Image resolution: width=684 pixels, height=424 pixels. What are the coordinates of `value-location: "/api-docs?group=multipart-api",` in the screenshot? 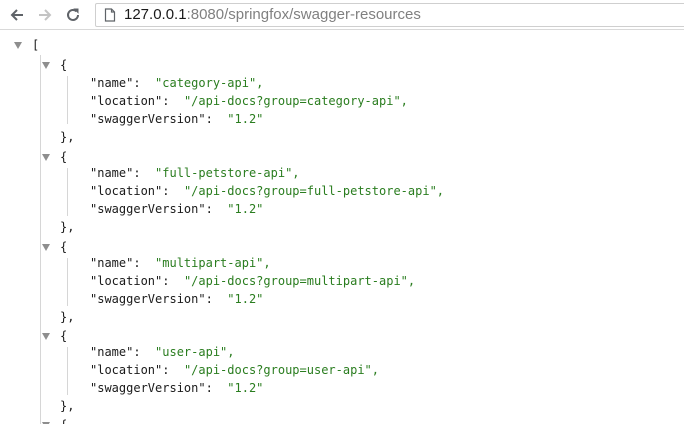 It's located at (299, 281).